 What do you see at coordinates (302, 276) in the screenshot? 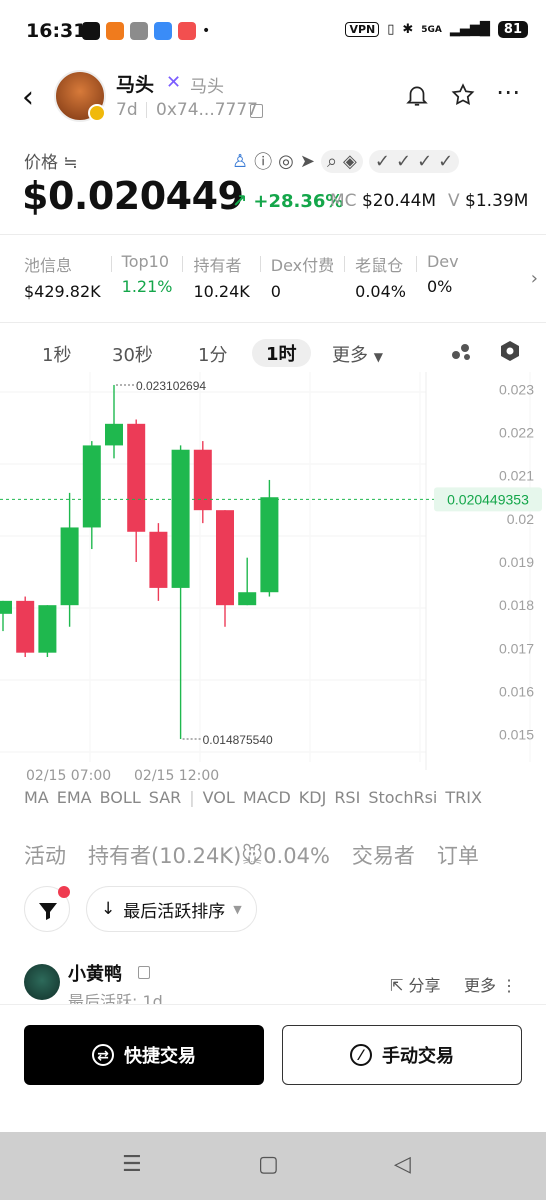
I see `stat-dex-paid: Dex付费 0` at bounding box center [302, 276].